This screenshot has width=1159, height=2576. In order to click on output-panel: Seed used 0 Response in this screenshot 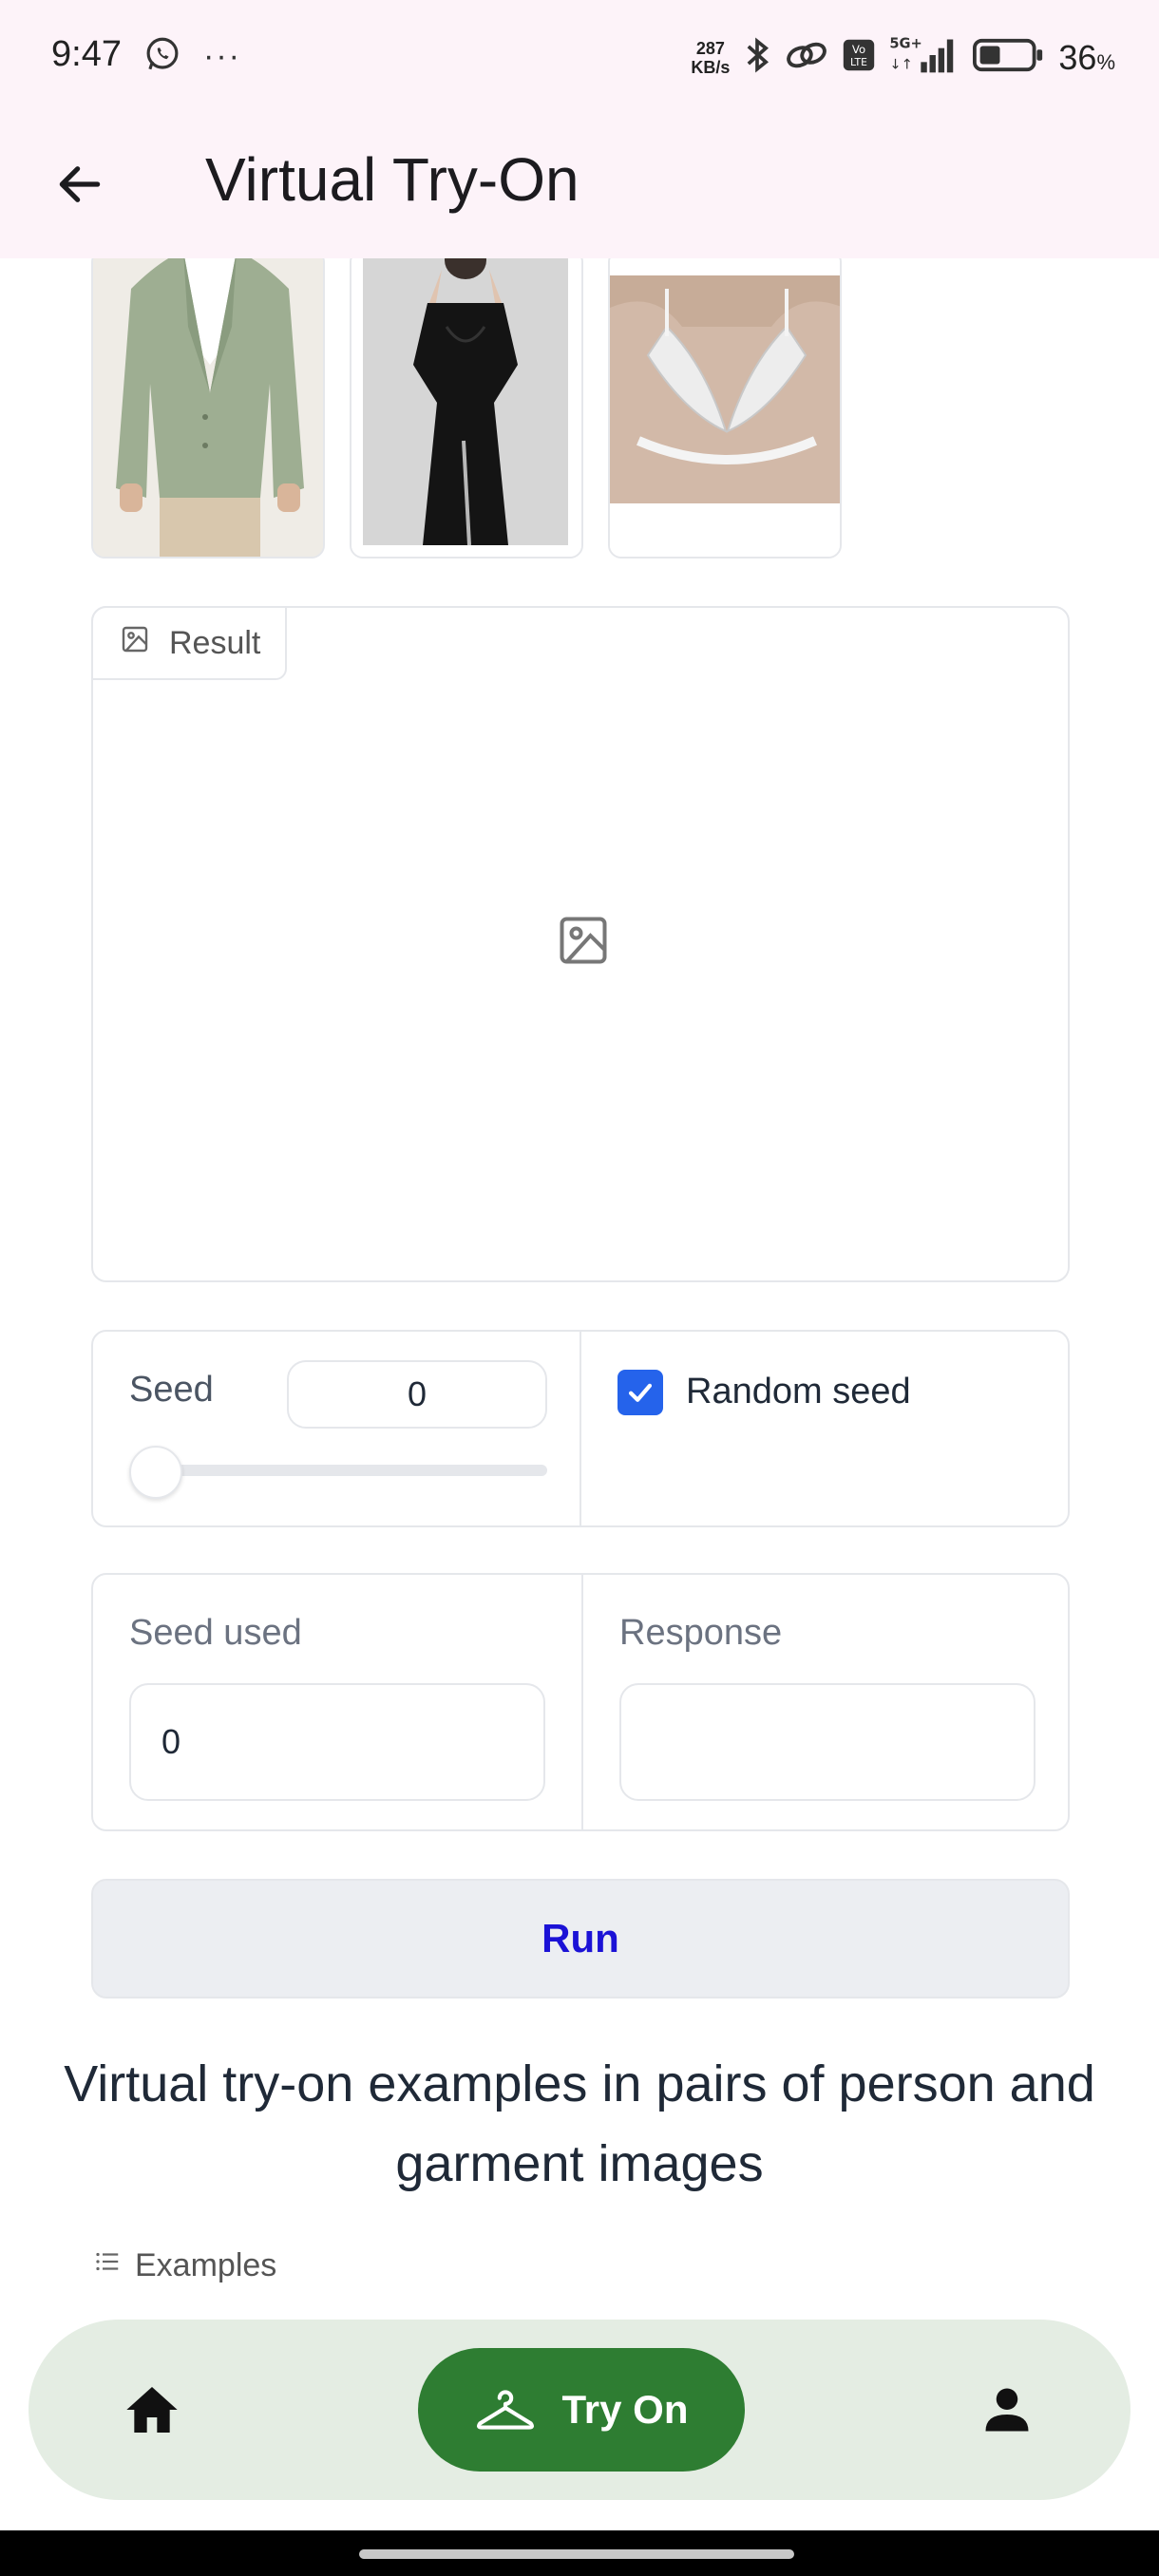, I will do `click(580, 1702)`.